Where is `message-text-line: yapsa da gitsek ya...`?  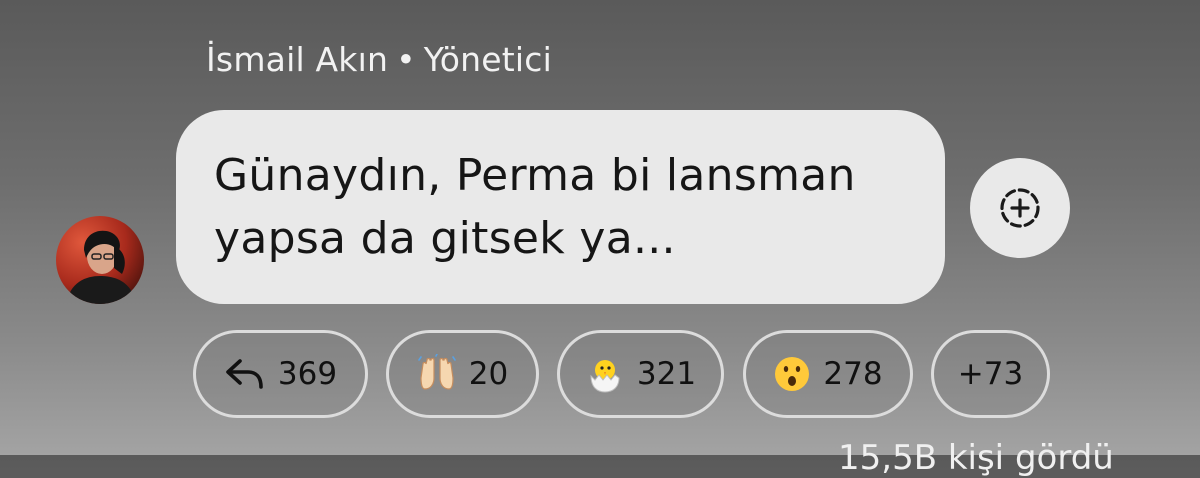
message-text-line: yapsa da gitsek ya... is located at coordinates (445, 238).